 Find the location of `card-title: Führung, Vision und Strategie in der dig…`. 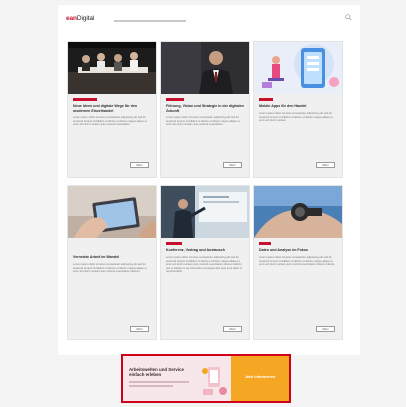

card-title: Führung, Vision und Strategie in der dig… is located at coordinates (205, 108).